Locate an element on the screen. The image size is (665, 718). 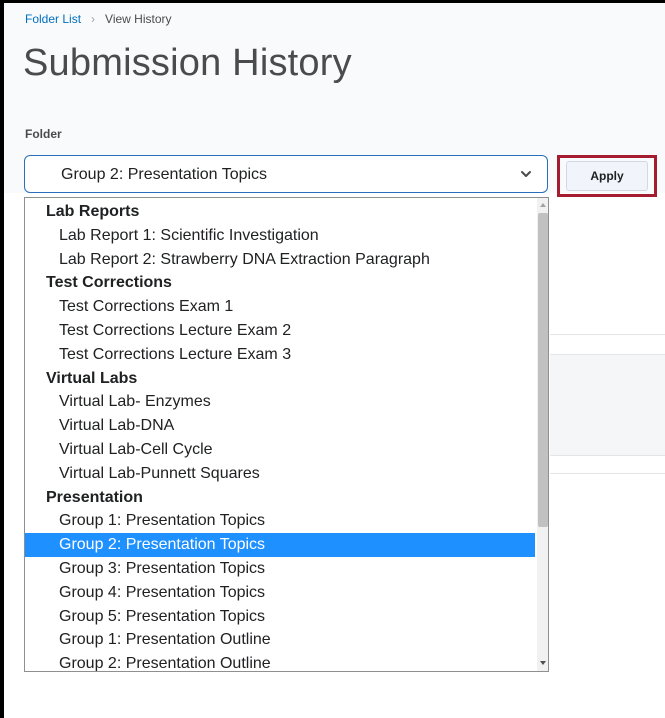
chevron-down-icon is located at coordinates (526, 174).